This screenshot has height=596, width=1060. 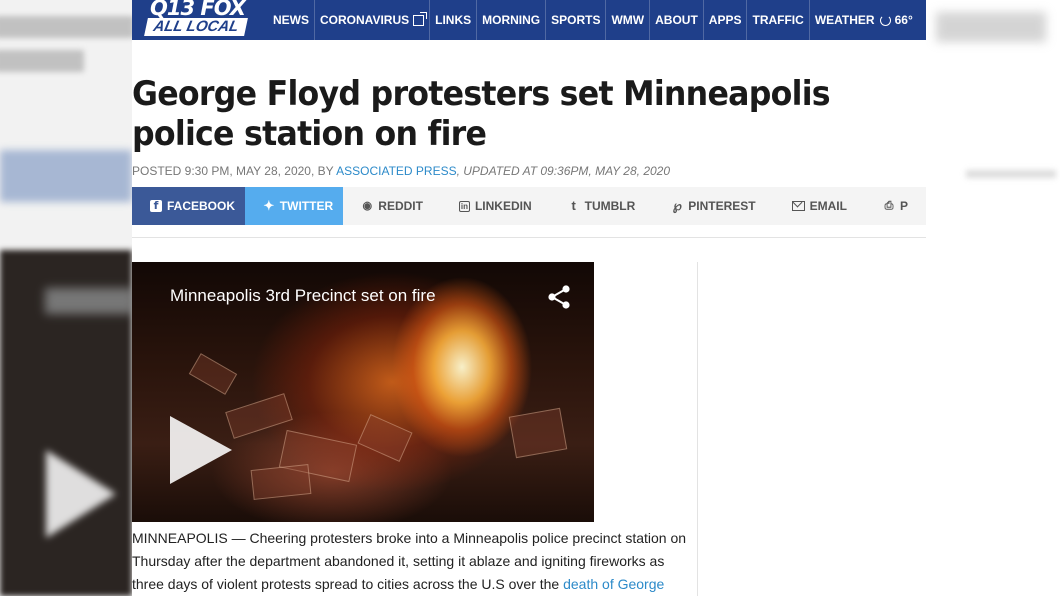 What do you see at coordinates (889, 206) in the screenshot?
I see `print-icon: ⎙` at bounding box center [889, 206].